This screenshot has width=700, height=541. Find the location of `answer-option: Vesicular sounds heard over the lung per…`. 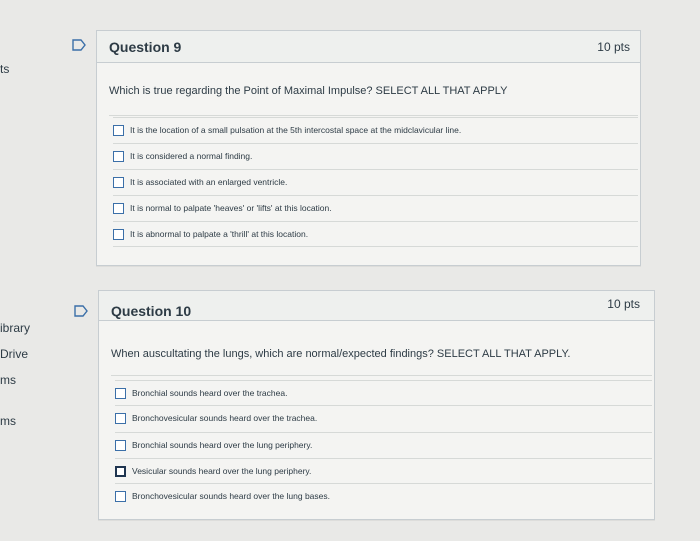

answer-option: Vesicular sounds heard over the lung per… is located at coordinates (383, 470).